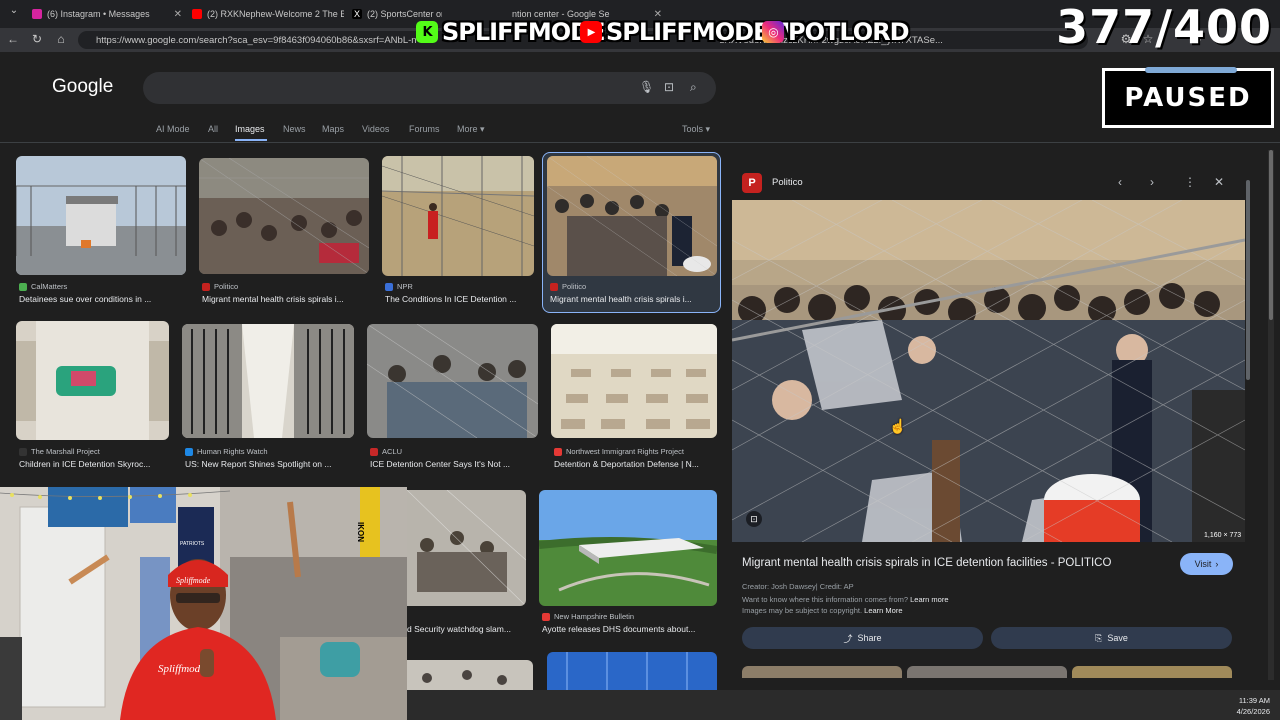 Image resolution: width=1280 pixels, height=720 pixels. I want to click on previous-image-icon: ‹, so click(1120, 182).